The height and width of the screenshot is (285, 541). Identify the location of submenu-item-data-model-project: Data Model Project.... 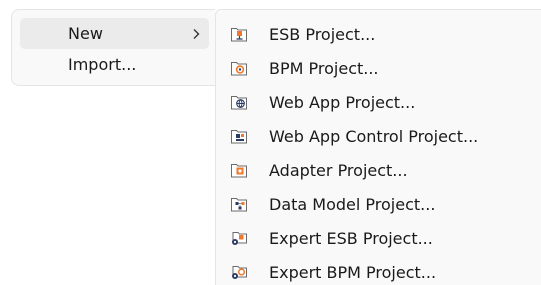
(378, 204).